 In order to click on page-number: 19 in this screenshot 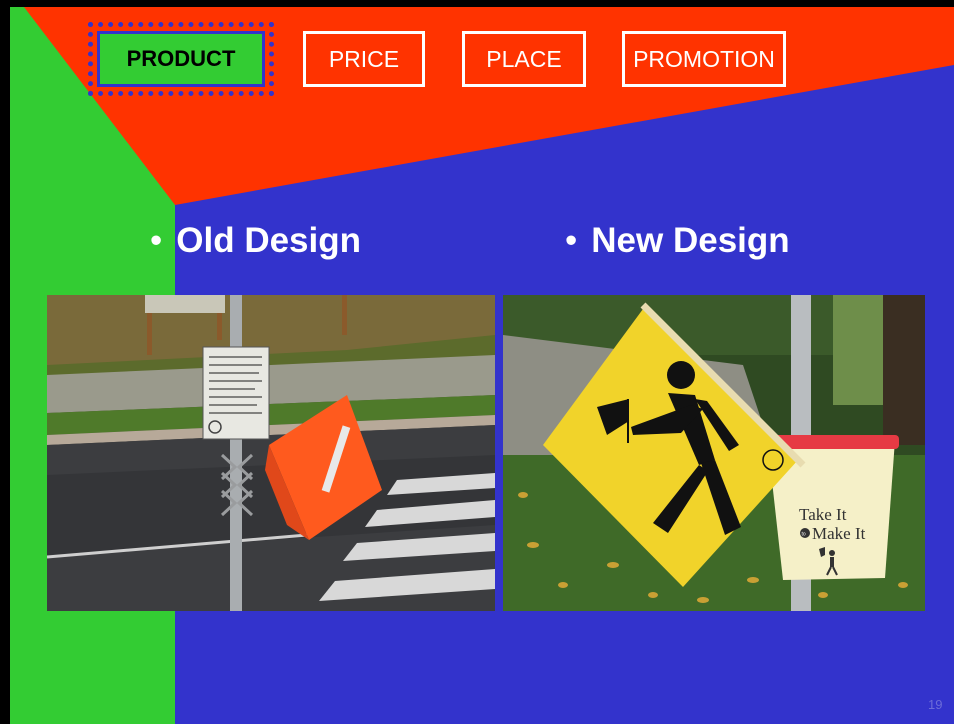, I will do `click(935, 704)`.